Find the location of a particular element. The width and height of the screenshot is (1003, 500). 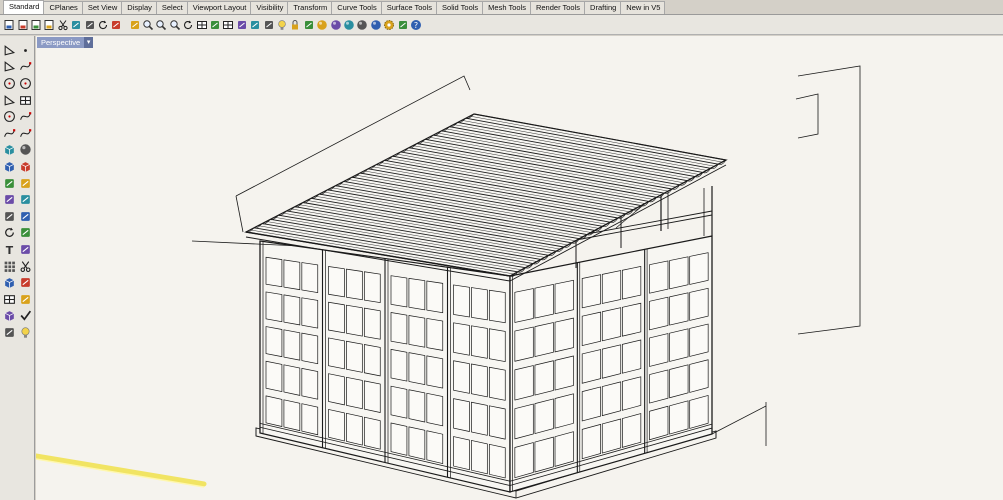

trim-button is located at coordinates (9, 200).